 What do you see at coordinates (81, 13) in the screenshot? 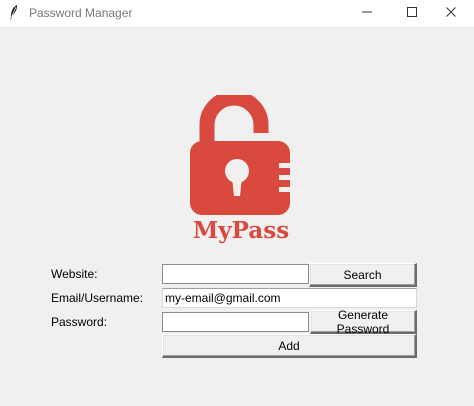
I see `window-title: Password Manager` at bounding box center [81, 13].